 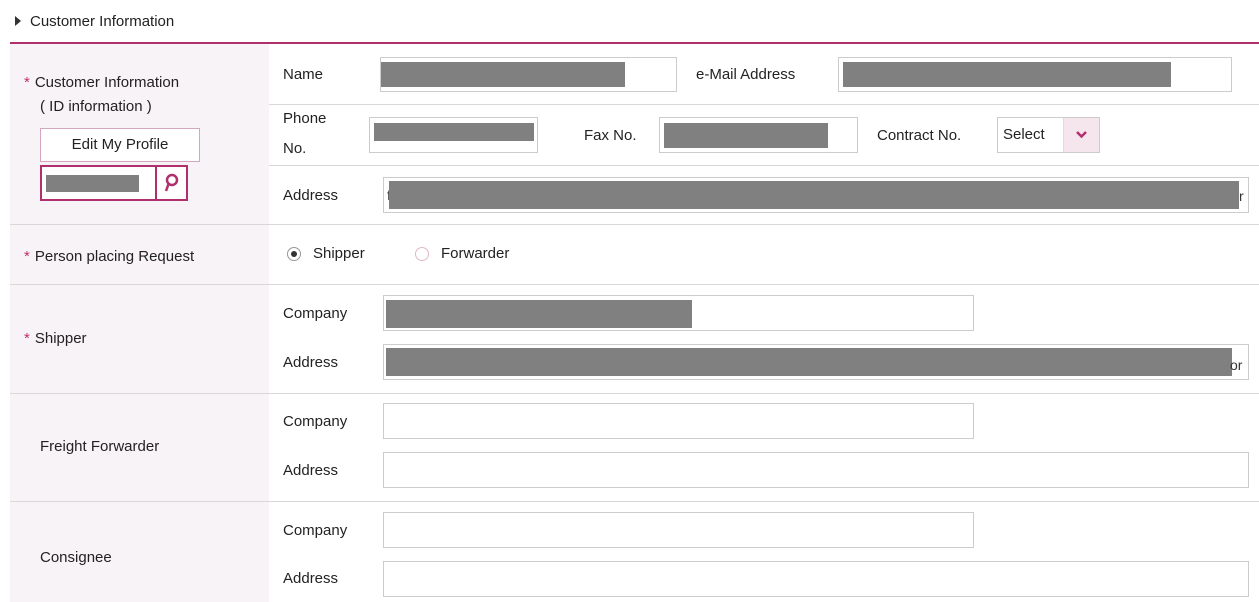 What do you see at coordinates (96, 106) in the screenshot?
I see `id-information-label: ( ID information )` at bounding box center [96, 106].